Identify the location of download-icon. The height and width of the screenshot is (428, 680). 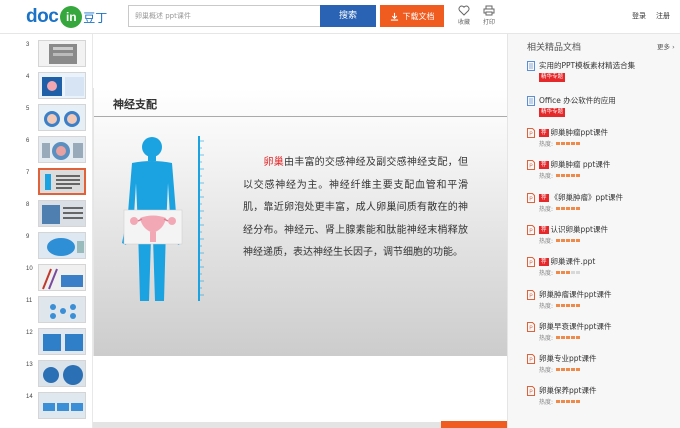
(394, 16).